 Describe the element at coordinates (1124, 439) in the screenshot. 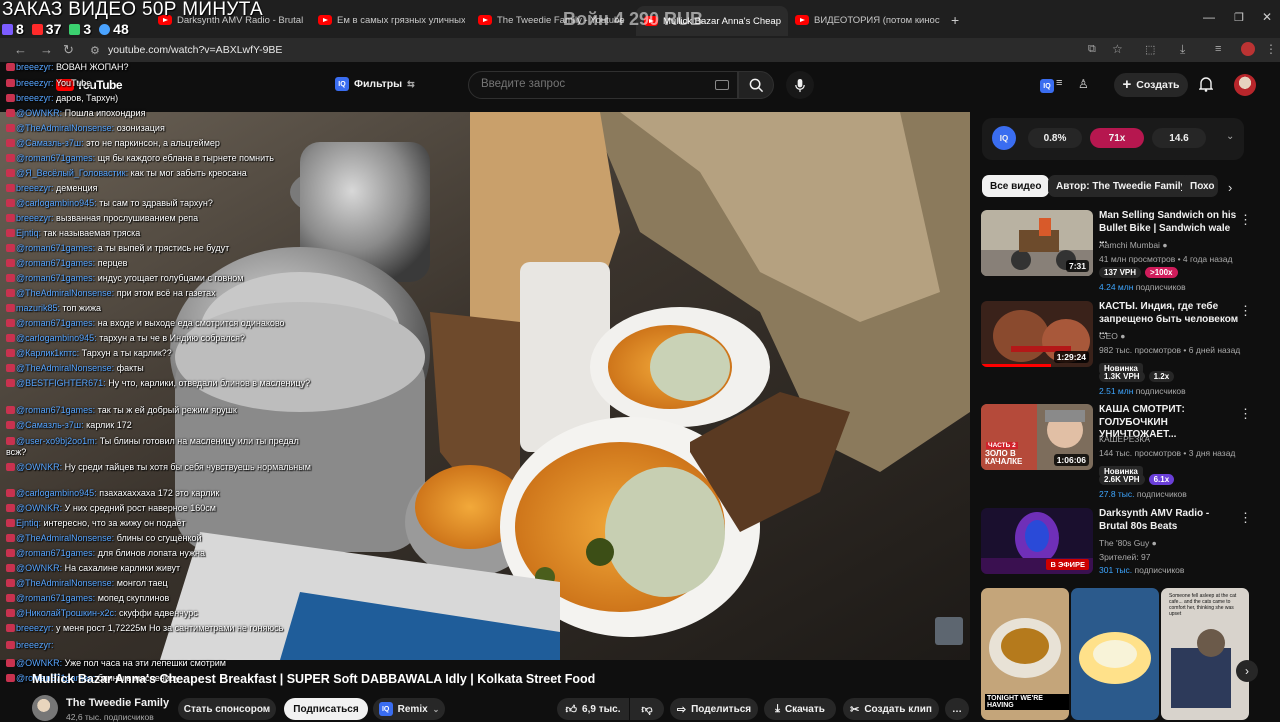

I see `channel-name: КАШЕРЕЗКА` at that location.